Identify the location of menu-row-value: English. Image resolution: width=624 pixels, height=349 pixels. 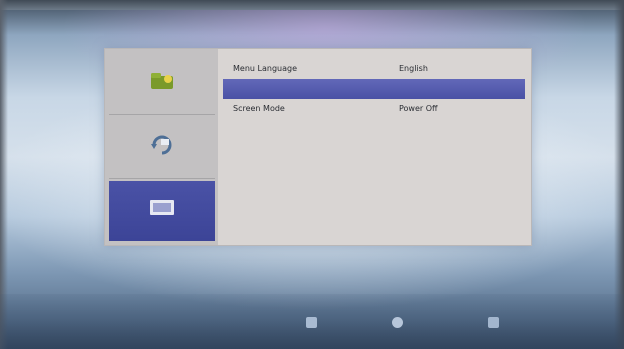
(413, 68).